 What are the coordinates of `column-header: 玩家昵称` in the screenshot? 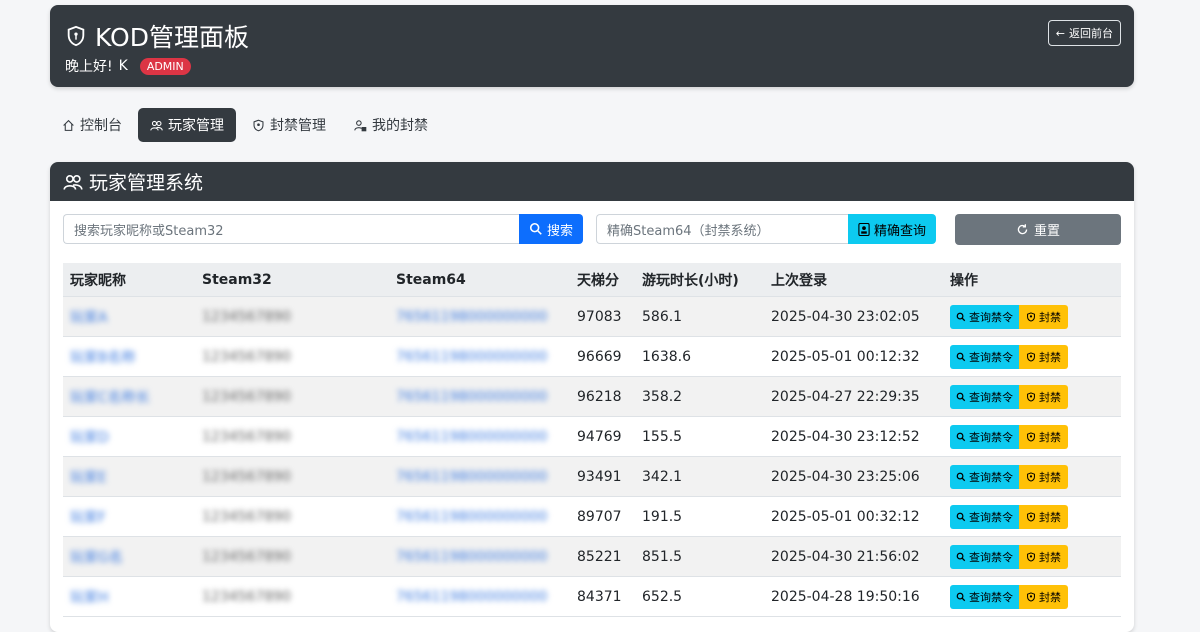 It's located at (129, 280).